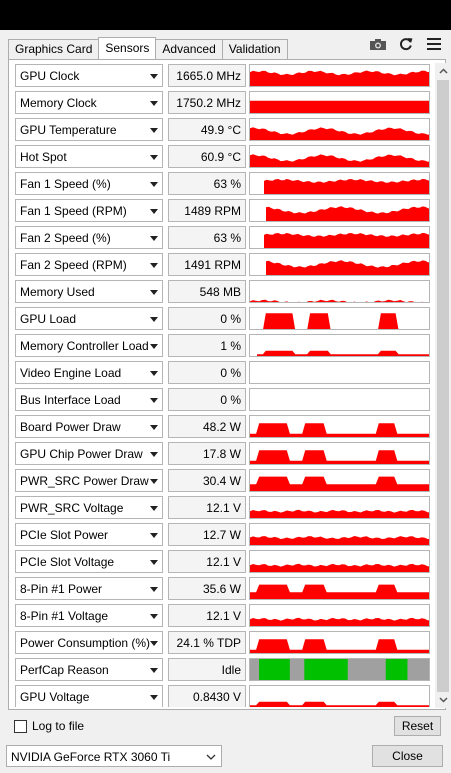 This screenshot has width=451, height=773. I want to click on sensor-label-dropdown: GPU Temperature, so click(89, 129).